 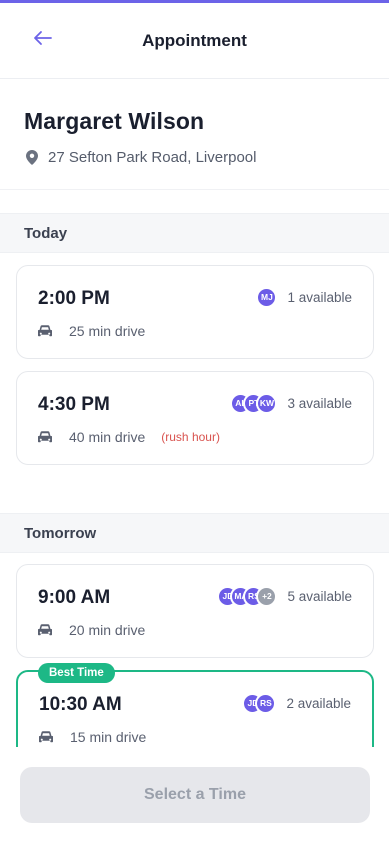 I want to click on staff-avatars: AL PT KW, so click(x=254, y=403).